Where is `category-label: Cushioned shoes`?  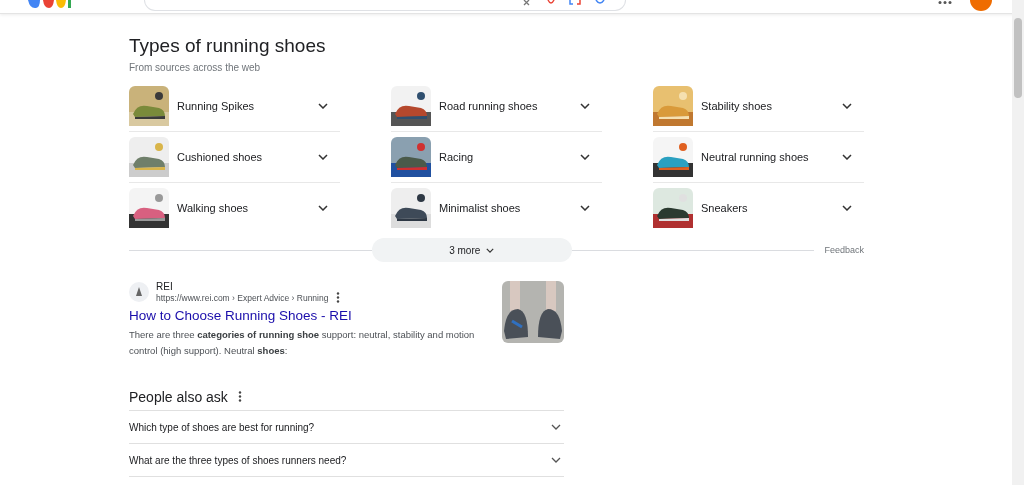
category-label: Cushioned shoes is located at coordinates (220, 157).